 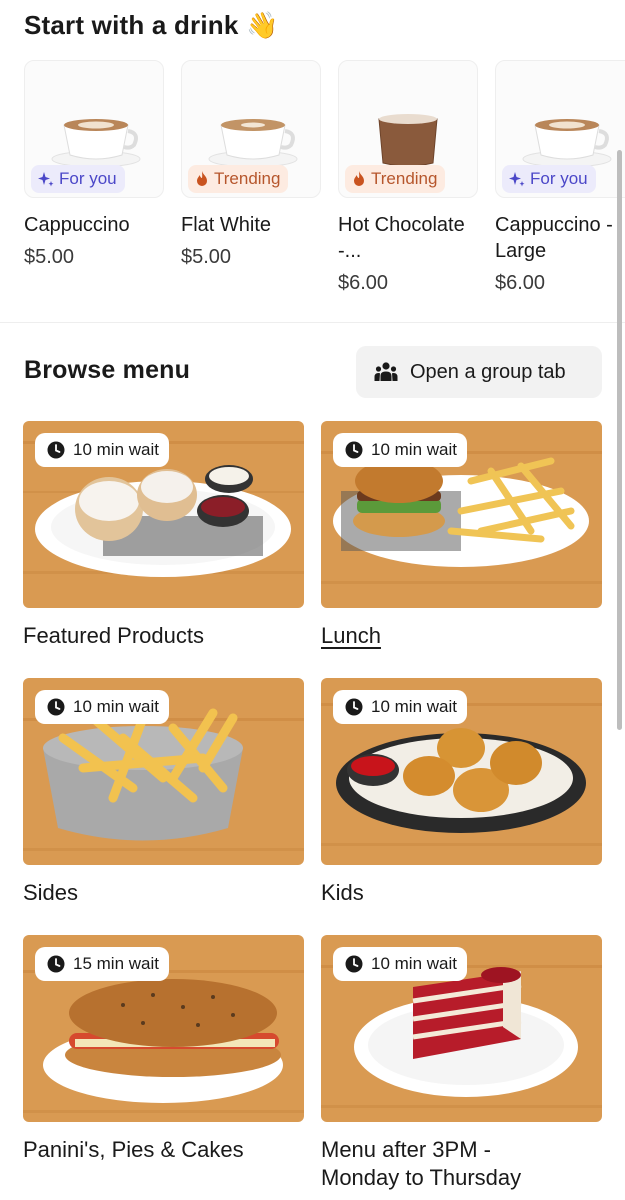 I want to click on drink-name: Cappuccino - Large, so click(x=554, y=238).